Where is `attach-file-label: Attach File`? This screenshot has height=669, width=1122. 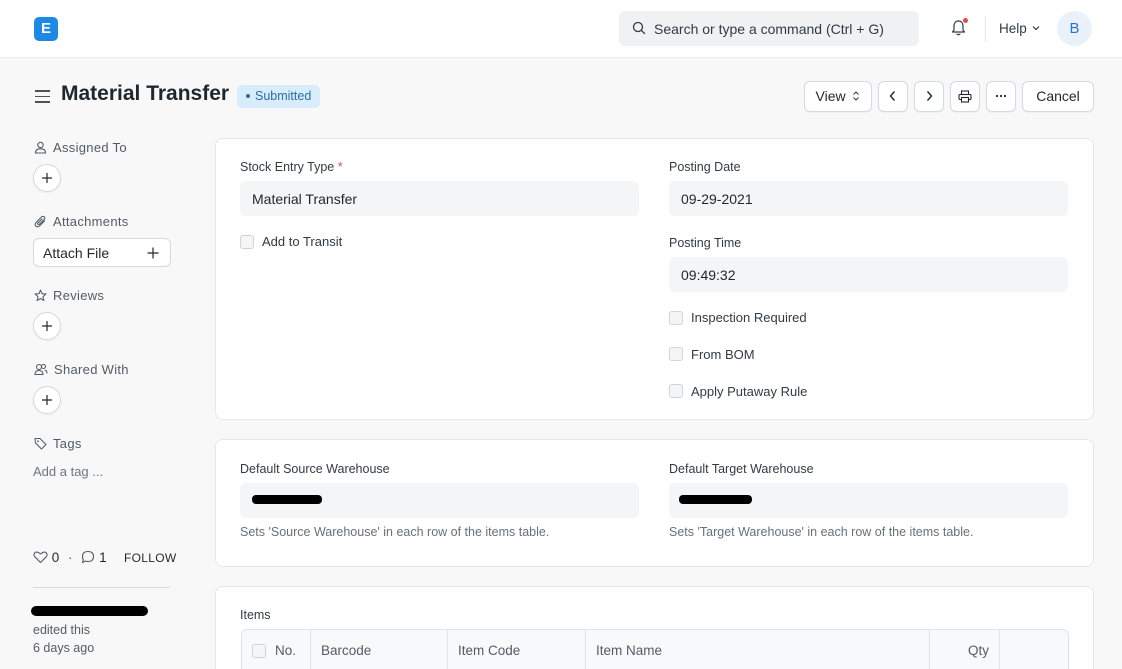
attach-file-label: Attach File is located at coordinates (76, 253).